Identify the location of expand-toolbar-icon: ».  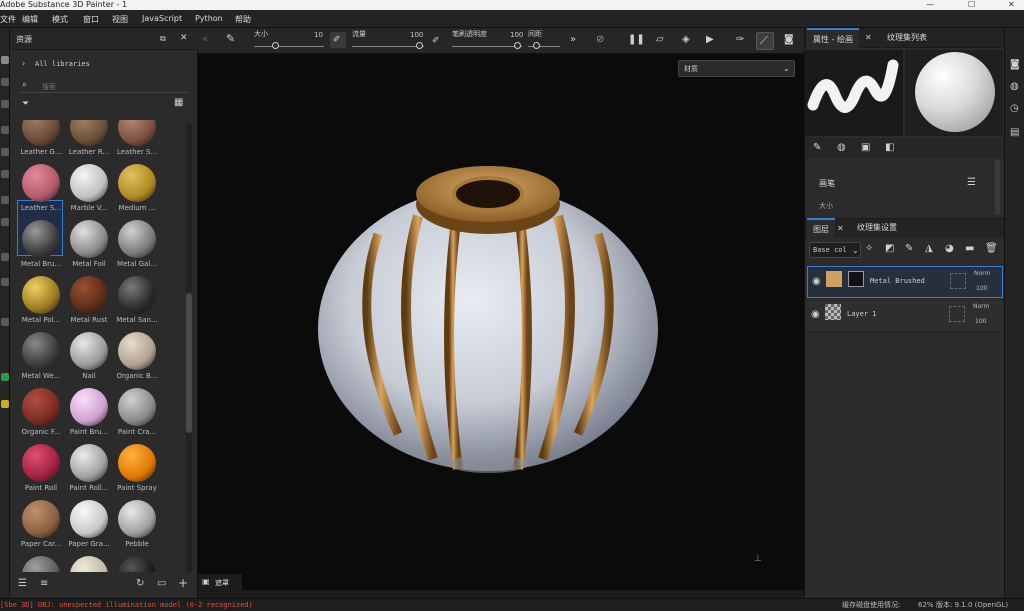
(573, 40).